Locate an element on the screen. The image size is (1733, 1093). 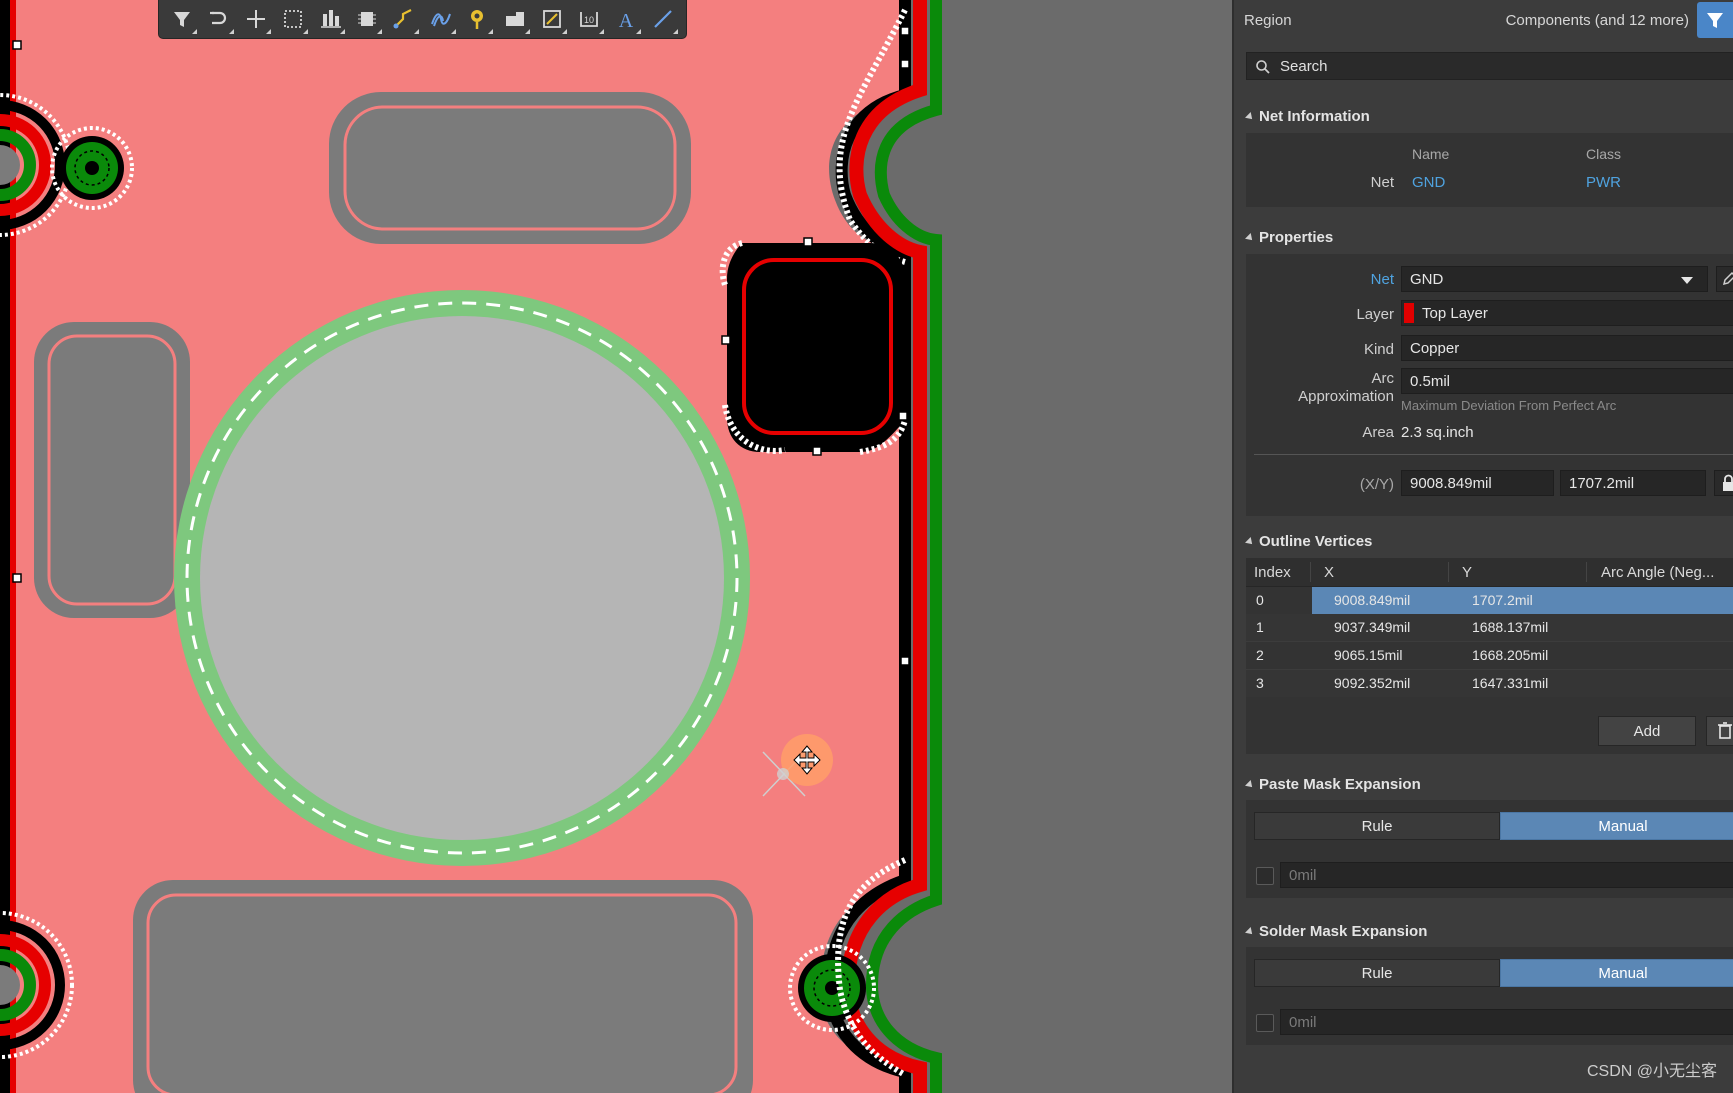
paste-rule-toggle: Rule is located at coordinates (1377, 826).